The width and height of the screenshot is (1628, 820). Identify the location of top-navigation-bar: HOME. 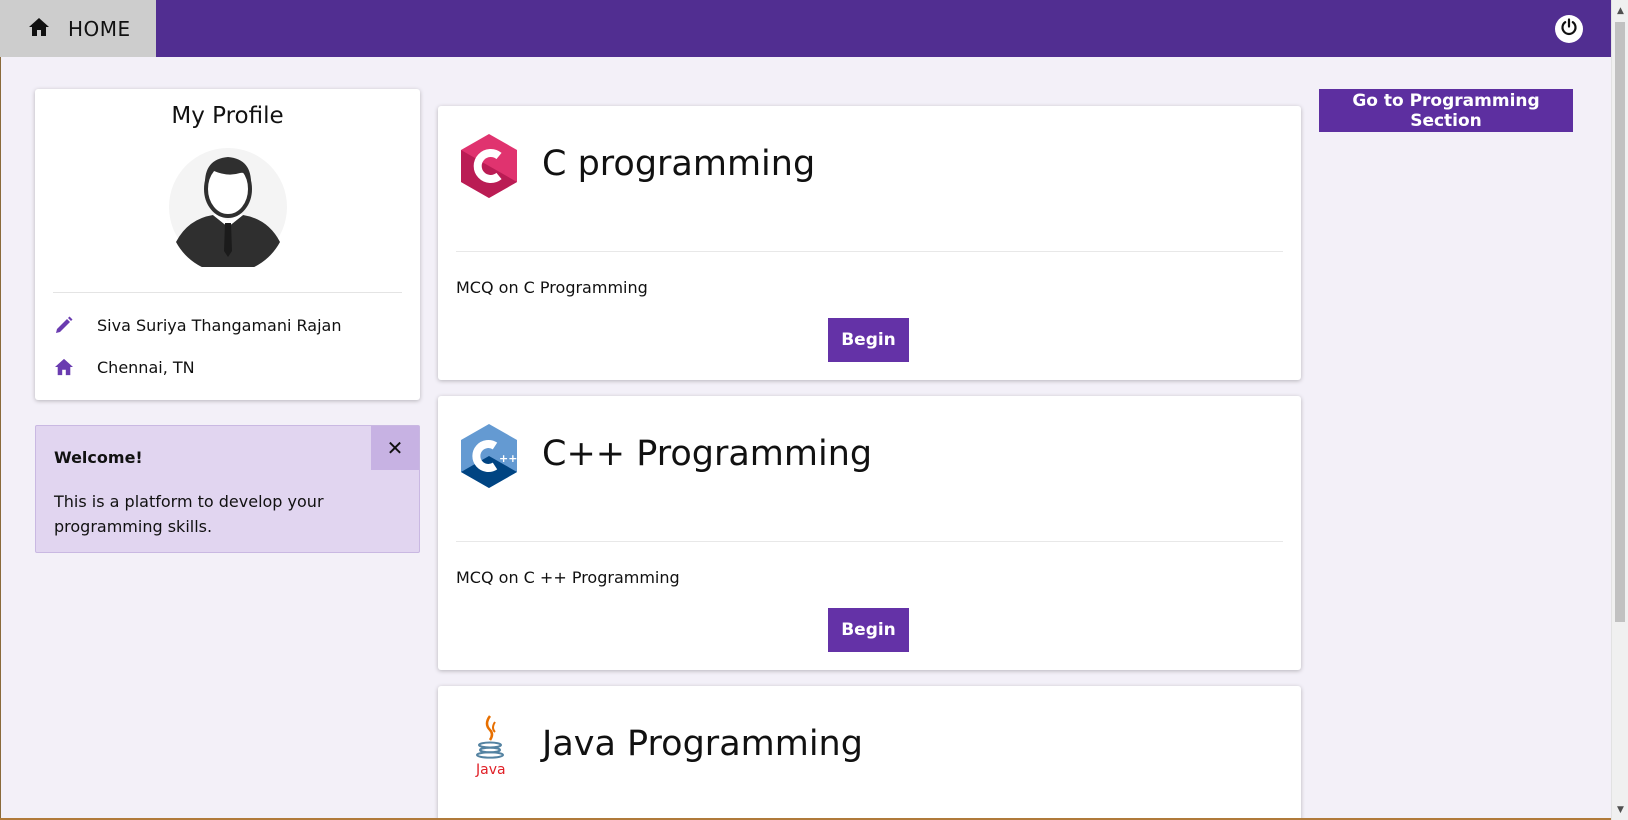
(805, 28).